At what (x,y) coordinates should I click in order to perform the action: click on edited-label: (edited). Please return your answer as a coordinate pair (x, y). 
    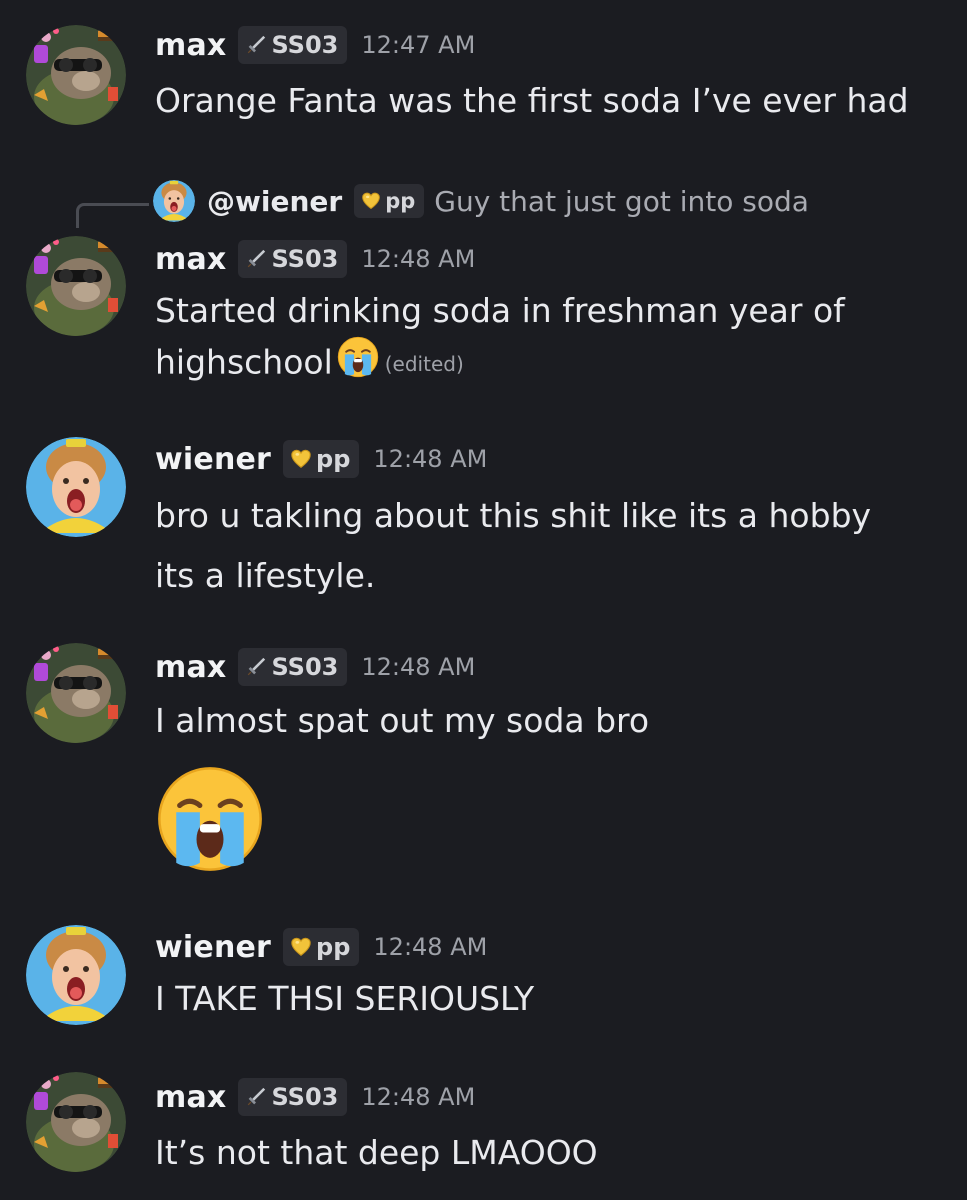
    Looking at the image, I should click on (424, 364).